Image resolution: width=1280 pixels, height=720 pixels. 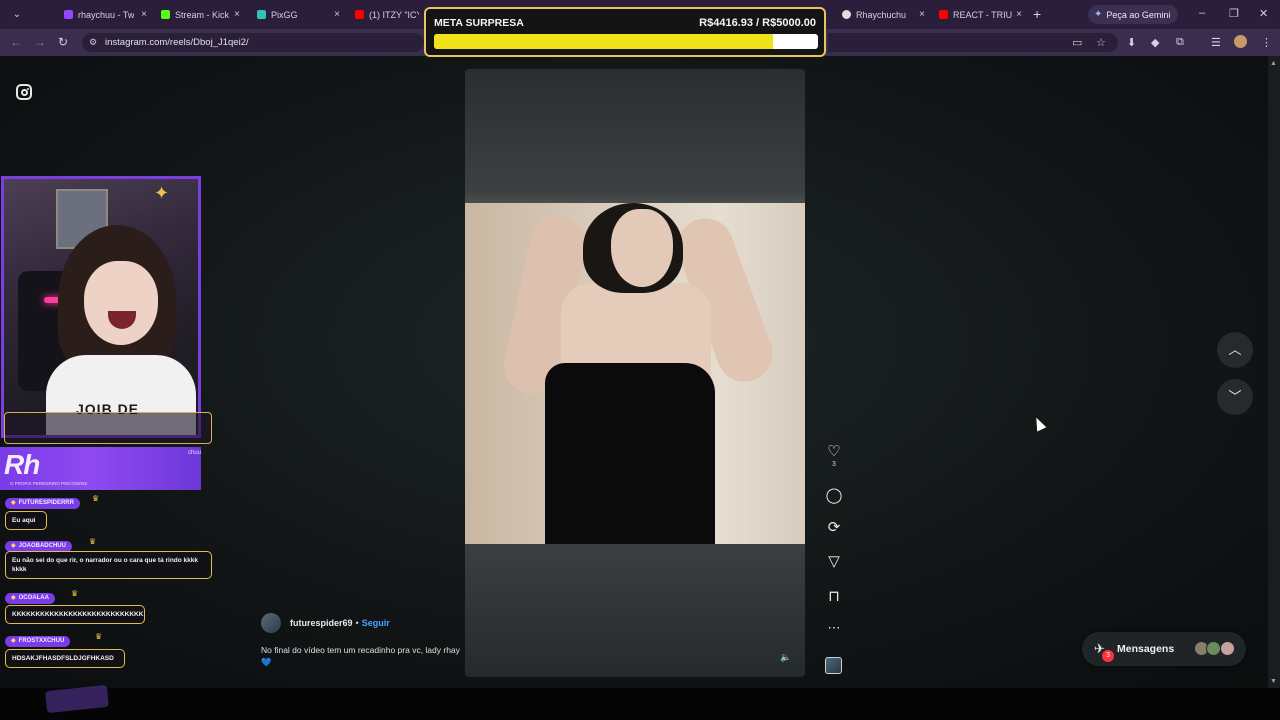 I want to click on new-tab-plus-icon: +, so click(x=1037, y=14).